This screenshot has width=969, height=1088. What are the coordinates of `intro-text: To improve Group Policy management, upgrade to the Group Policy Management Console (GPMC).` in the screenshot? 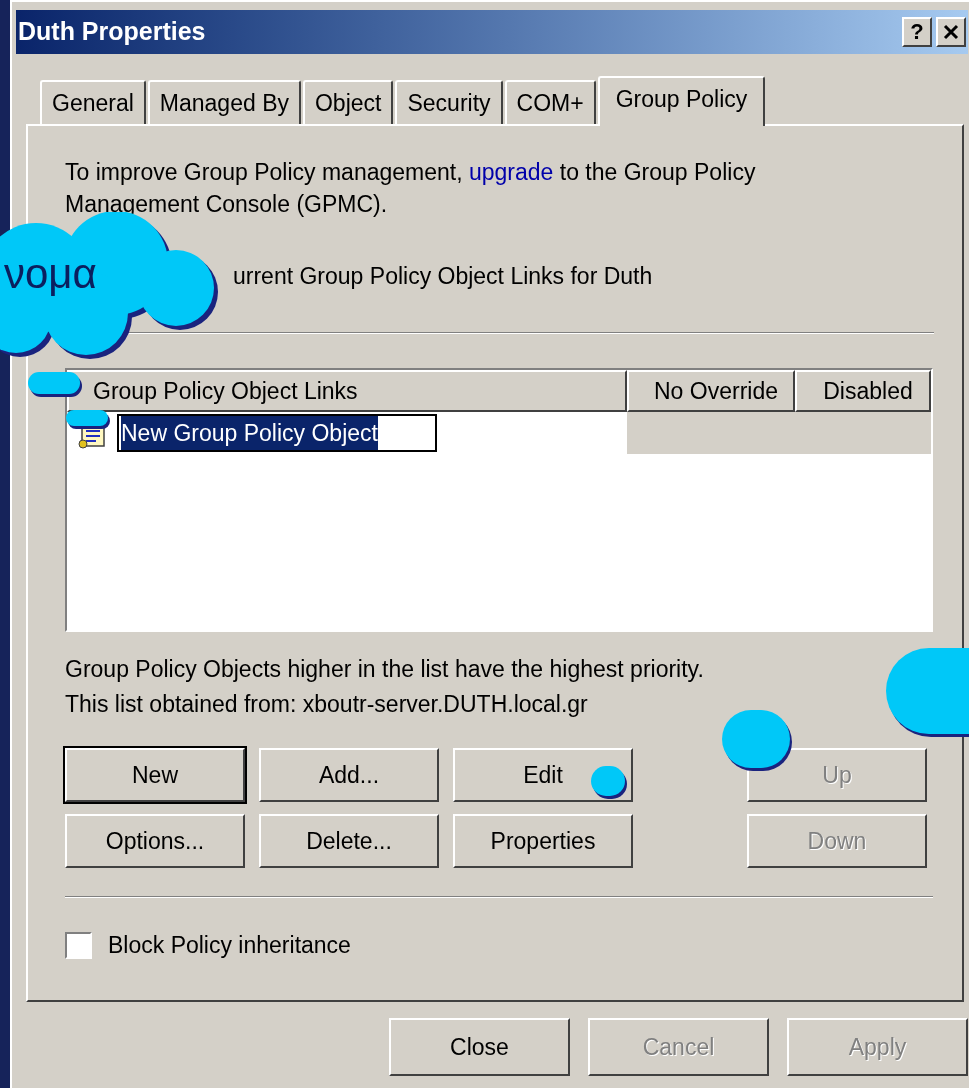 It's located at (411, 188).